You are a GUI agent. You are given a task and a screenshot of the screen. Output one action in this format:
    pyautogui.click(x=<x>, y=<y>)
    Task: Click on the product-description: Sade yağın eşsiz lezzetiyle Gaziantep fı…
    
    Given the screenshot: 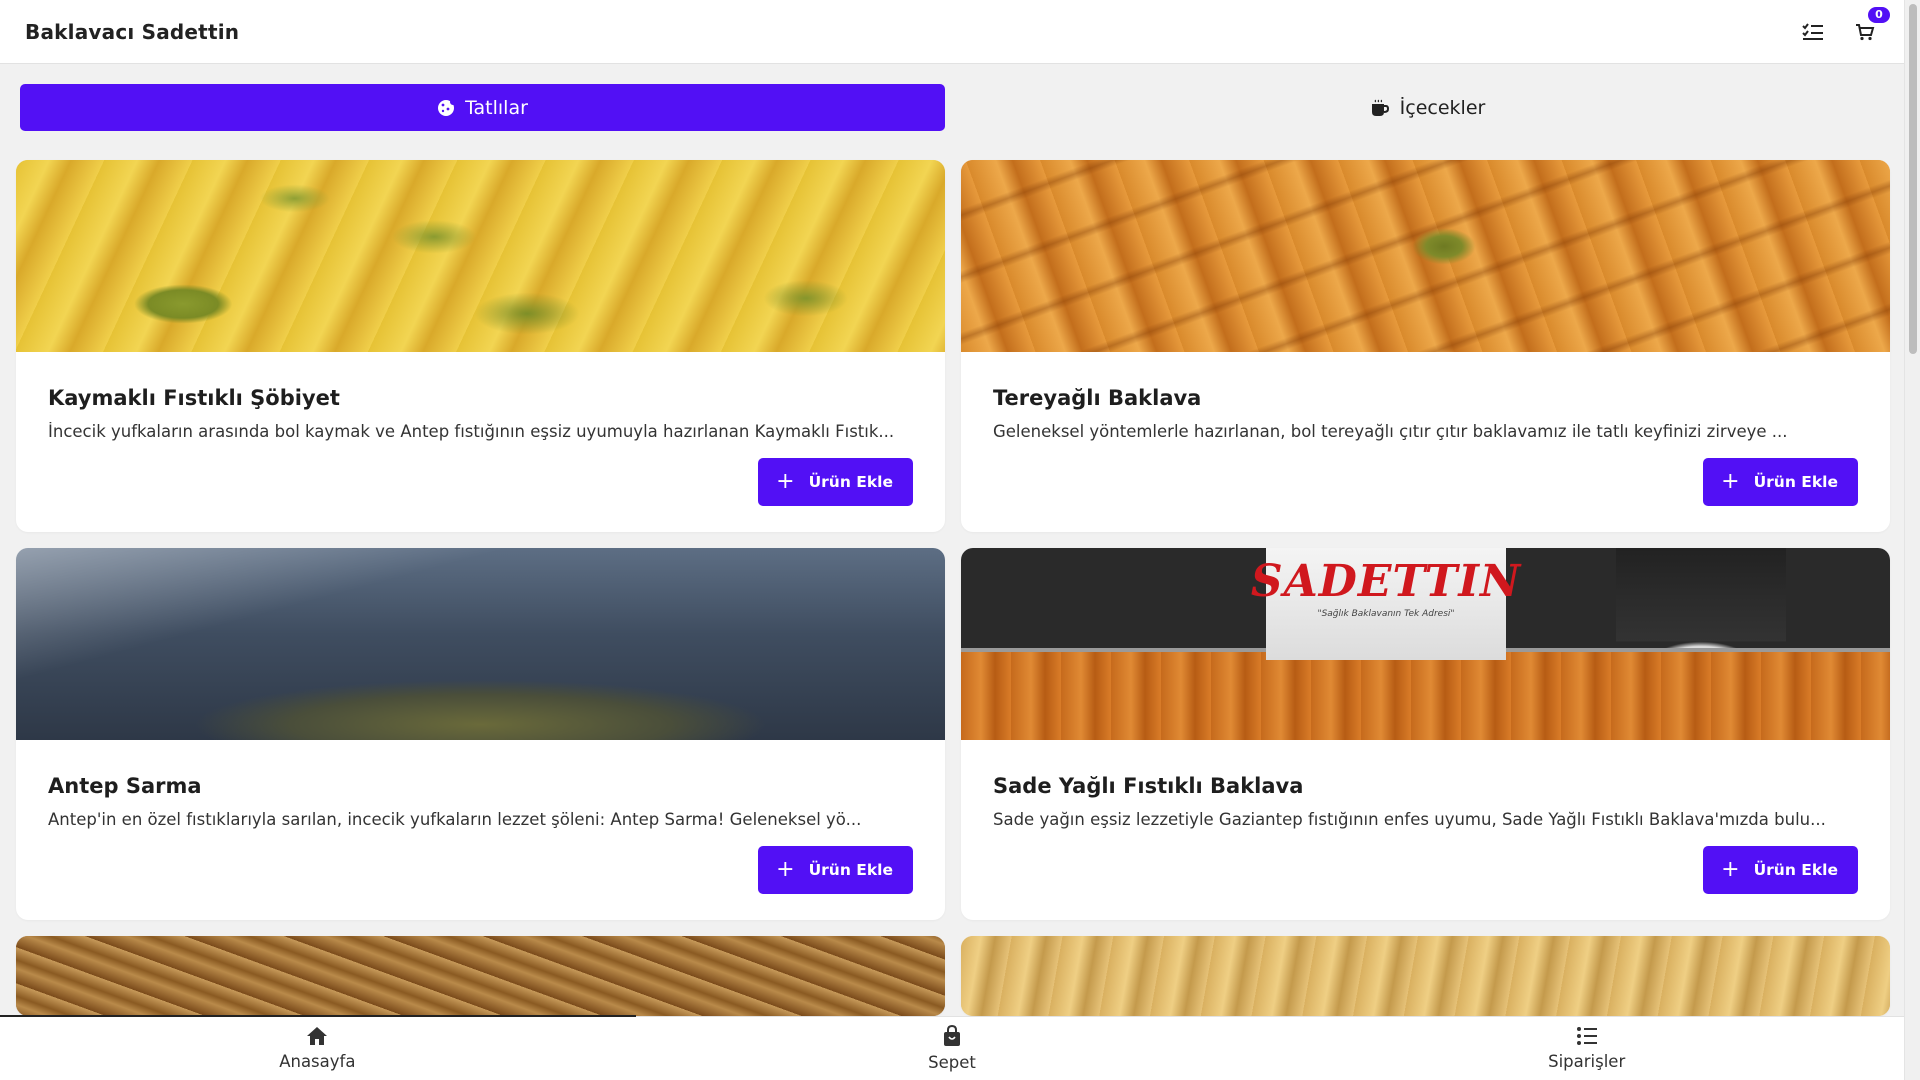 What is the action you would take?
    pyautogui.click(x=1409, y=819)
    